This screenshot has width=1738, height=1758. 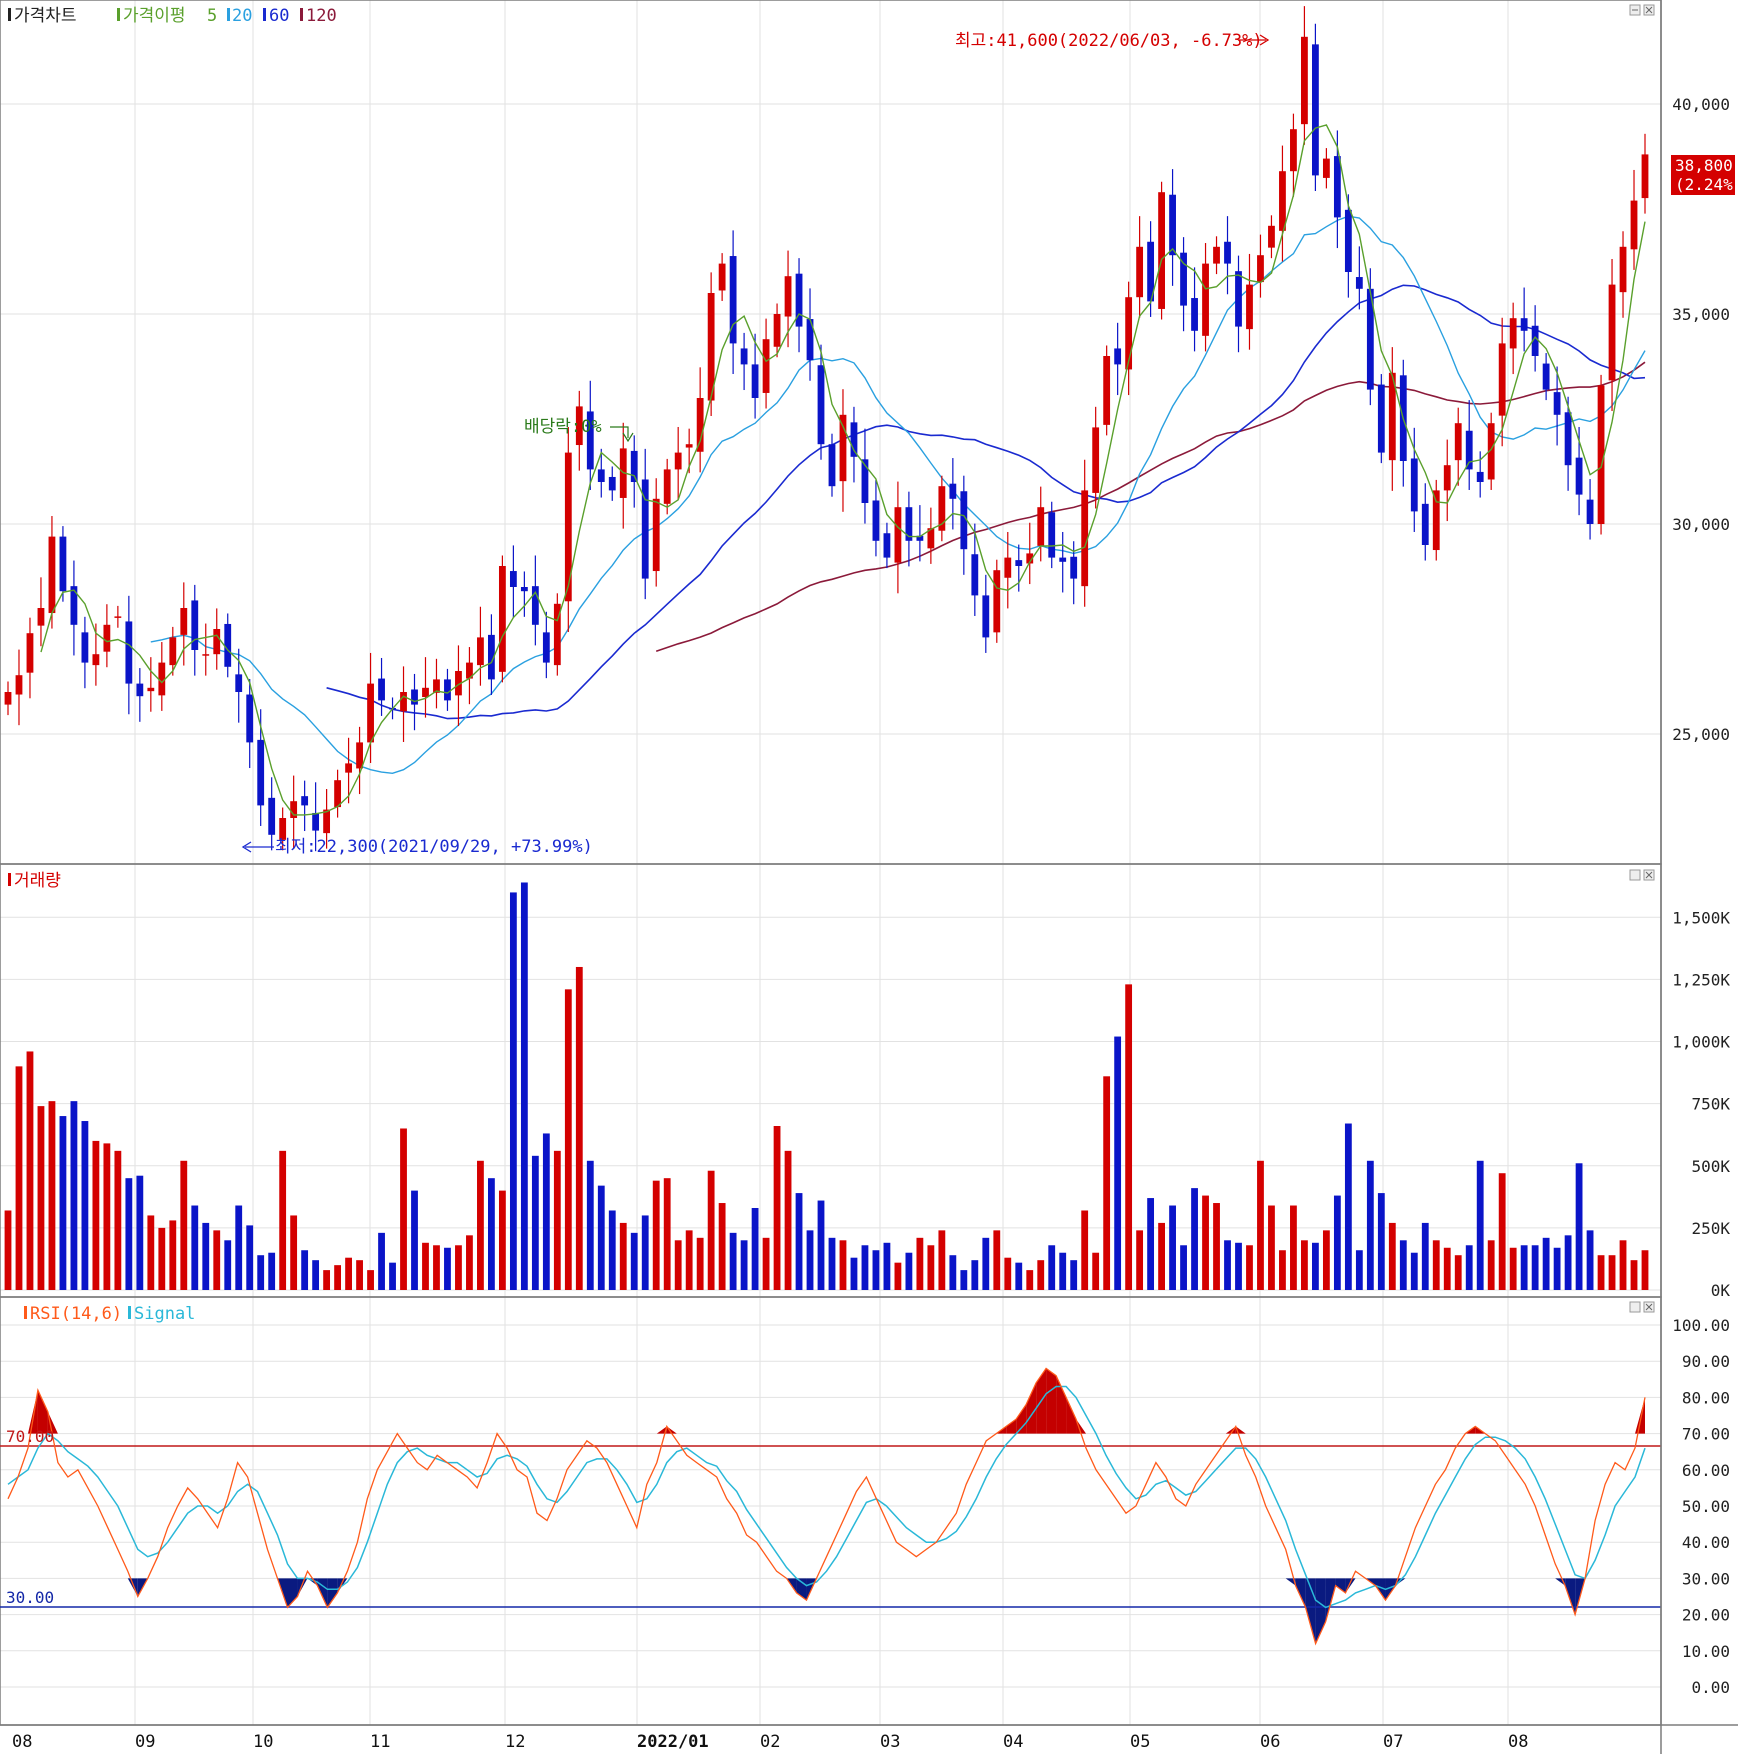 What do you see at coordinates (264, 14) in the screenshot?
I see `legend-marker-ma60` at bounding box center [264, 14].